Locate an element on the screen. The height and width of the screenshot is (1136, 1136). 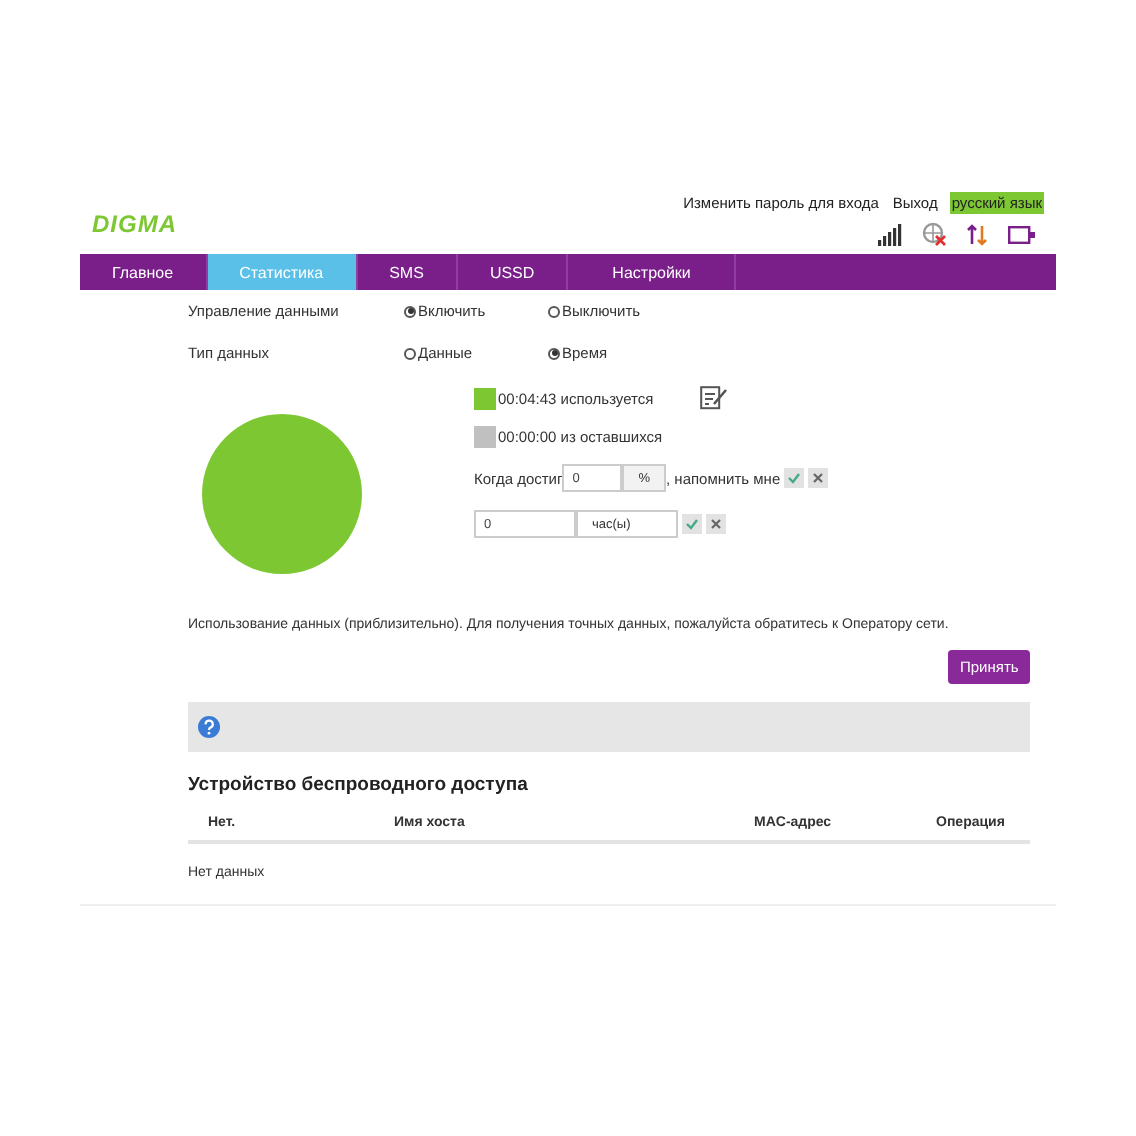
help-icon is located at coordinates (209, 727).